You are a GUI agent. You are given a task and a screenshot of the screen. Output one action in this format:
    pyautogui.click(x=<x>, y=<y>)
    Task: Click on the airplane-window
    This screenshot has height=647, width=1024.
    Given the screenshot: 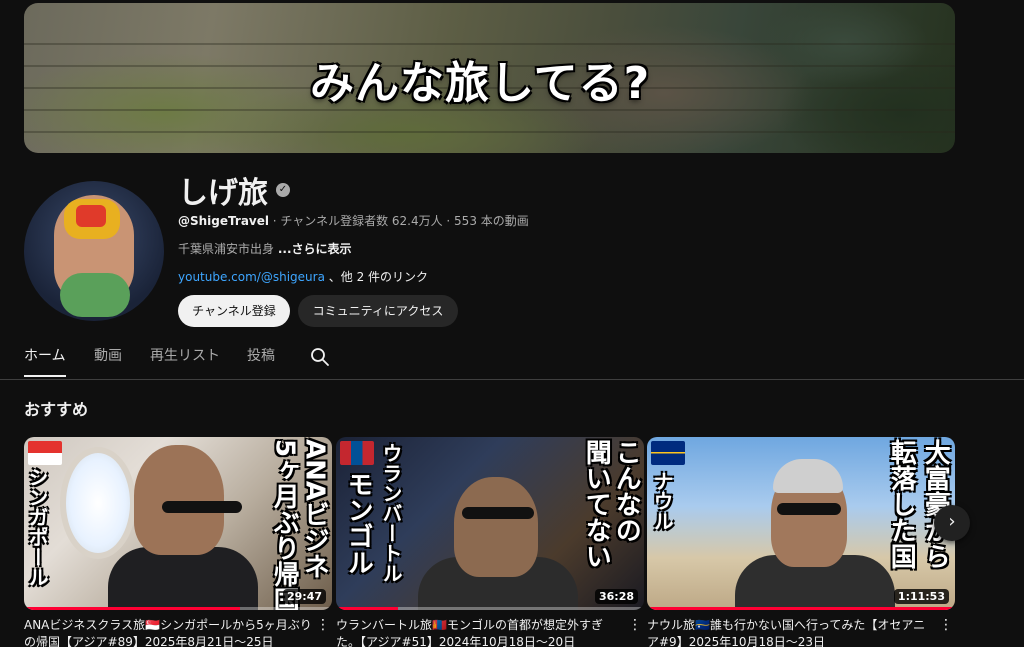 What is the action you would take?
    pyautogui.click(x=98, y=503)
    